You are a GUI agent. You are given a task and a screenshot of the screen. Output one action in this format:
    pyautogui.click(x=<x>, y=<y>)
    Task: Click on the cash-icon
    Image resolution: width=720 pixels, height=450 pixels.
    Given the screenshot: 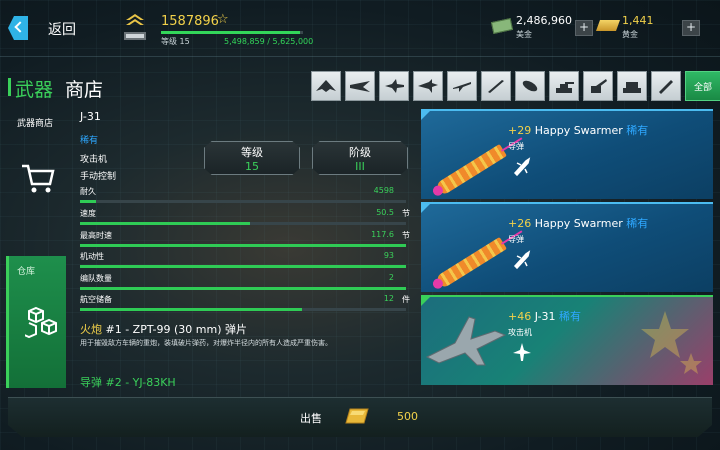 What is the action you would take?
    pyautogui.click(x=502, y=26)
    